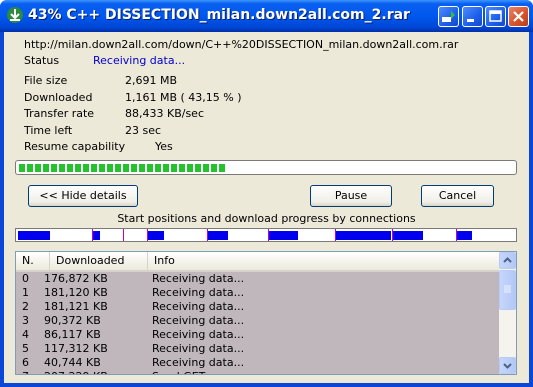 The height and width of the screenshot is (387, 533). I want to click on chevron-down-icon, so click(507, 366).